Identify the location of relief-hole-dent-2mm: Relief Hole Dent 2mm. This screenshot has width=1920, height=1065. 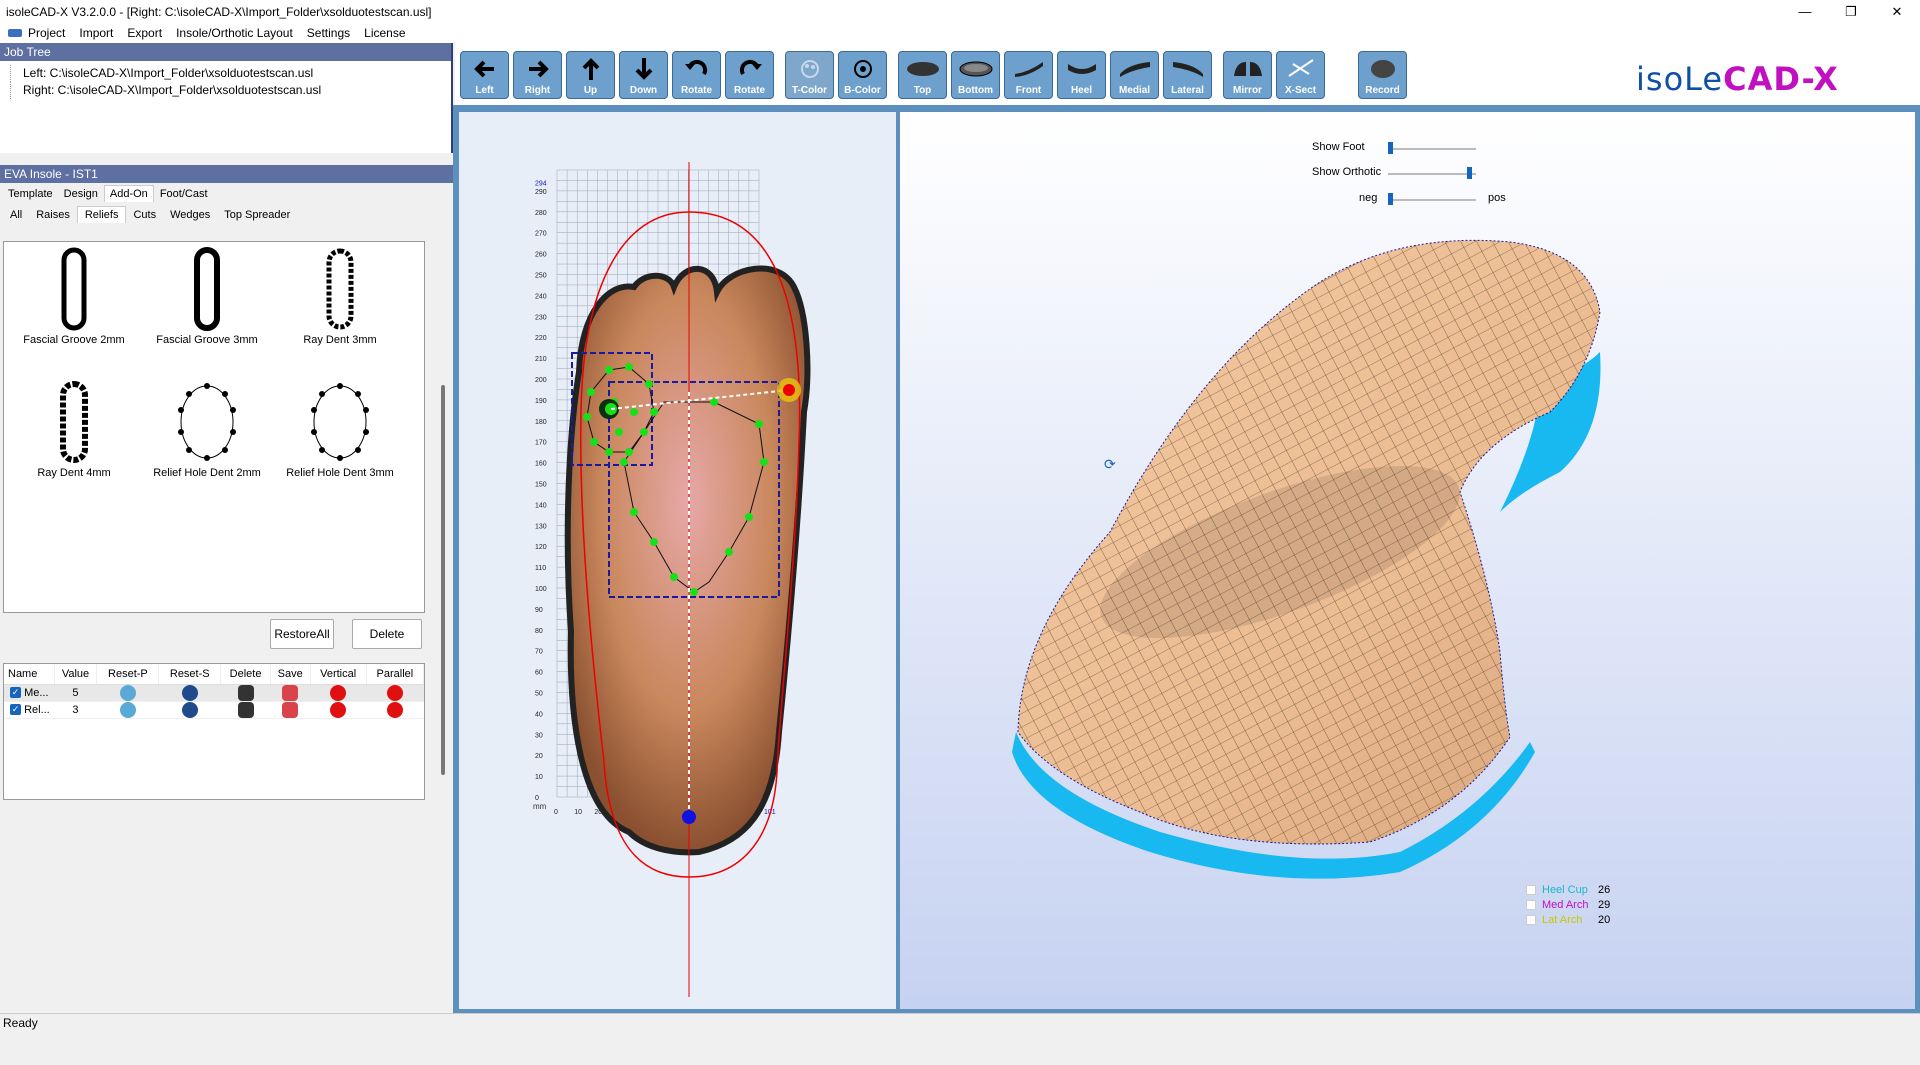
(207, 428).